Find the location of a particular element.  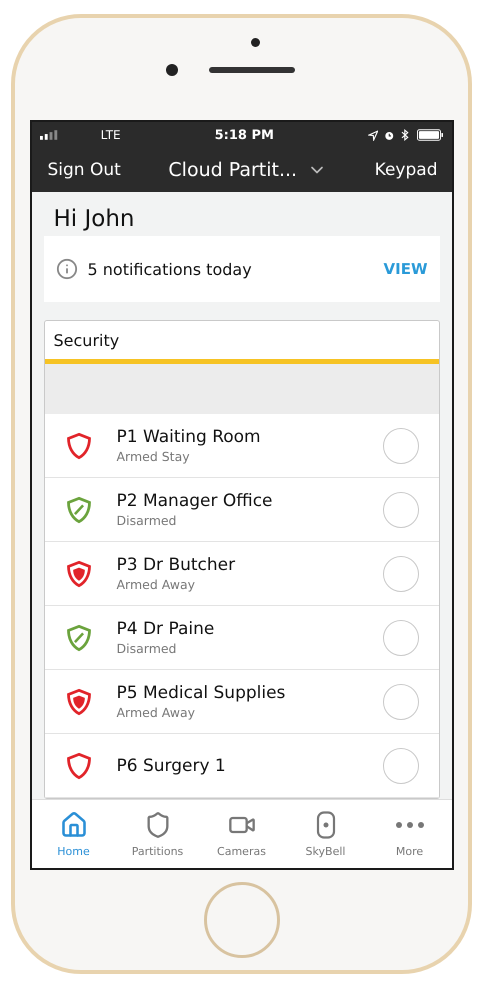

carrier-label: LTE is located at coordinates (110, 135).